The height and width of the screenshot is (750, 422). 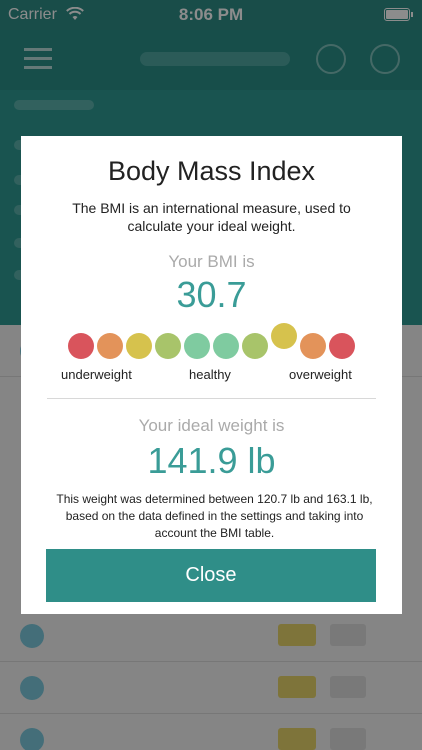 I want to click on scale-label-healthy: healthy, so click(x=210, y=374).